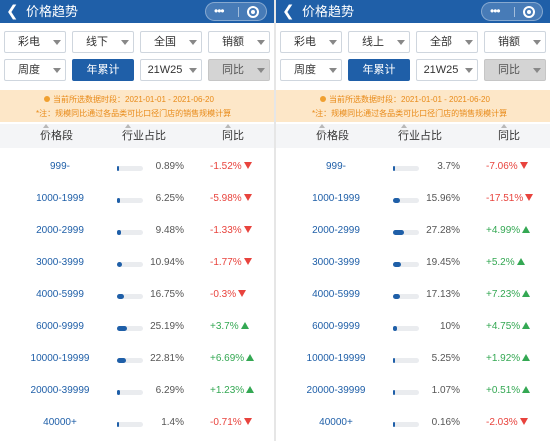 This screenshot has width=550, height=441. I want to click on industry-share-value: 5.25%, so click(445, 358).